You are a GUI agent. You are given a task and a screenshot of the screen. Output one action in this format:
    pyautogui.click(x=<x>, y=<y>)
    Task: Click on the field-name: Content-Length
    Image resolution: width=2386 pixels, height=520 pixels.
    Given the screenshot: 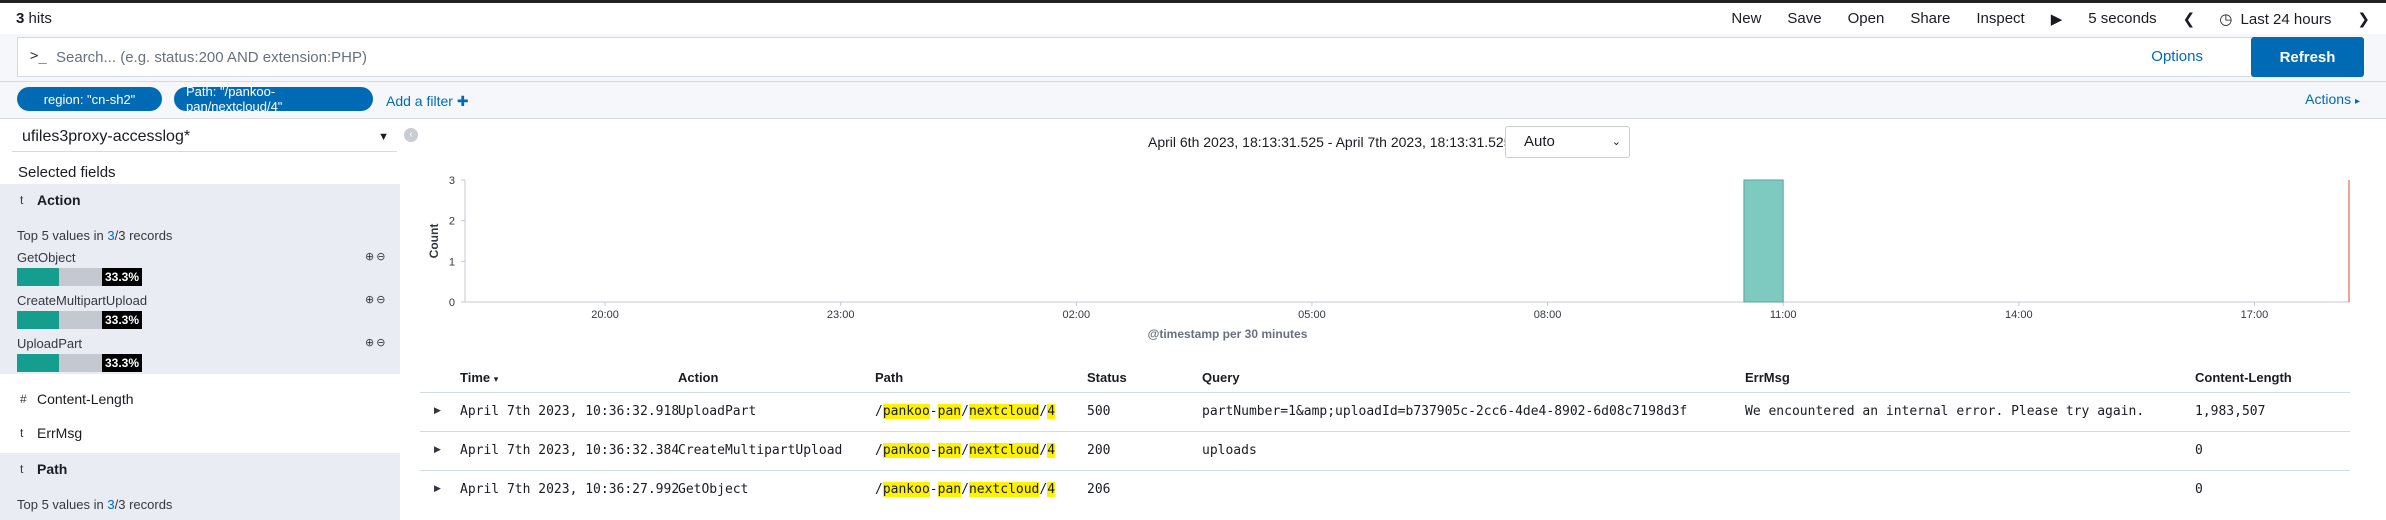 What is the action you would take?
    pyautogui.click(x=85, y=399)
    